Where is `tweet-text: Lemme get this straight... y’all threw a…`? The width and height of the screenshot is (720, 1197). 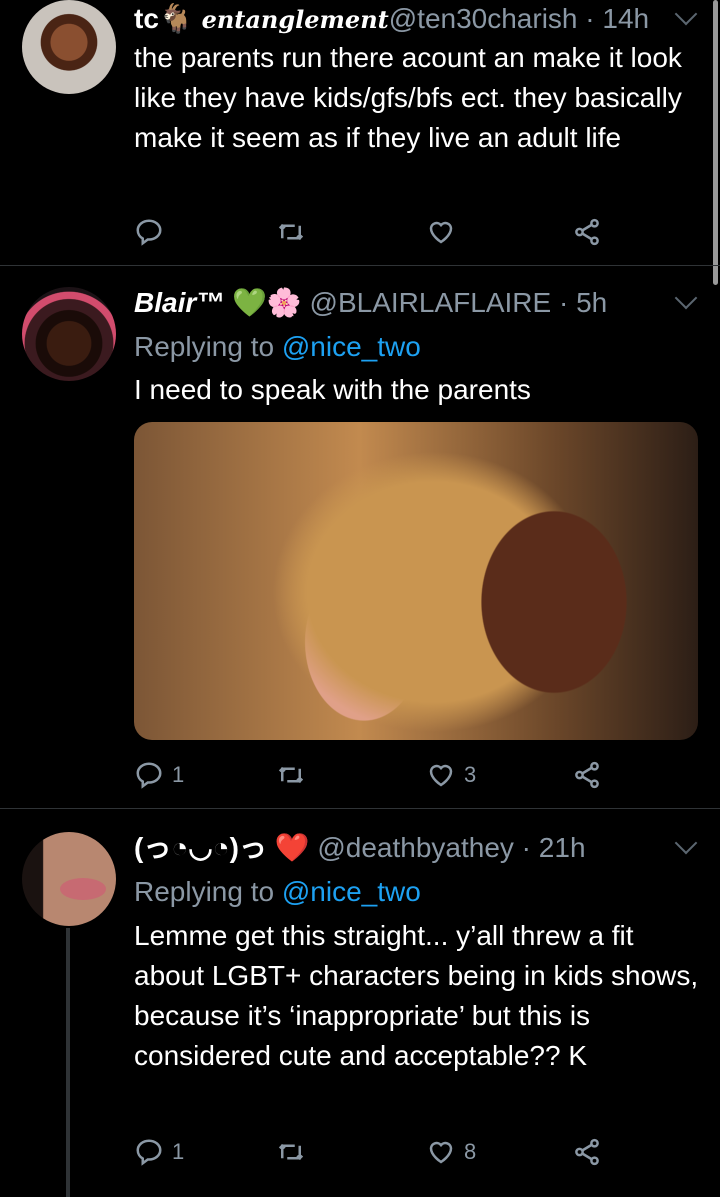 tweet-text: Lemme get this straight... y’all threw a… is located at coordinates (416, 995).